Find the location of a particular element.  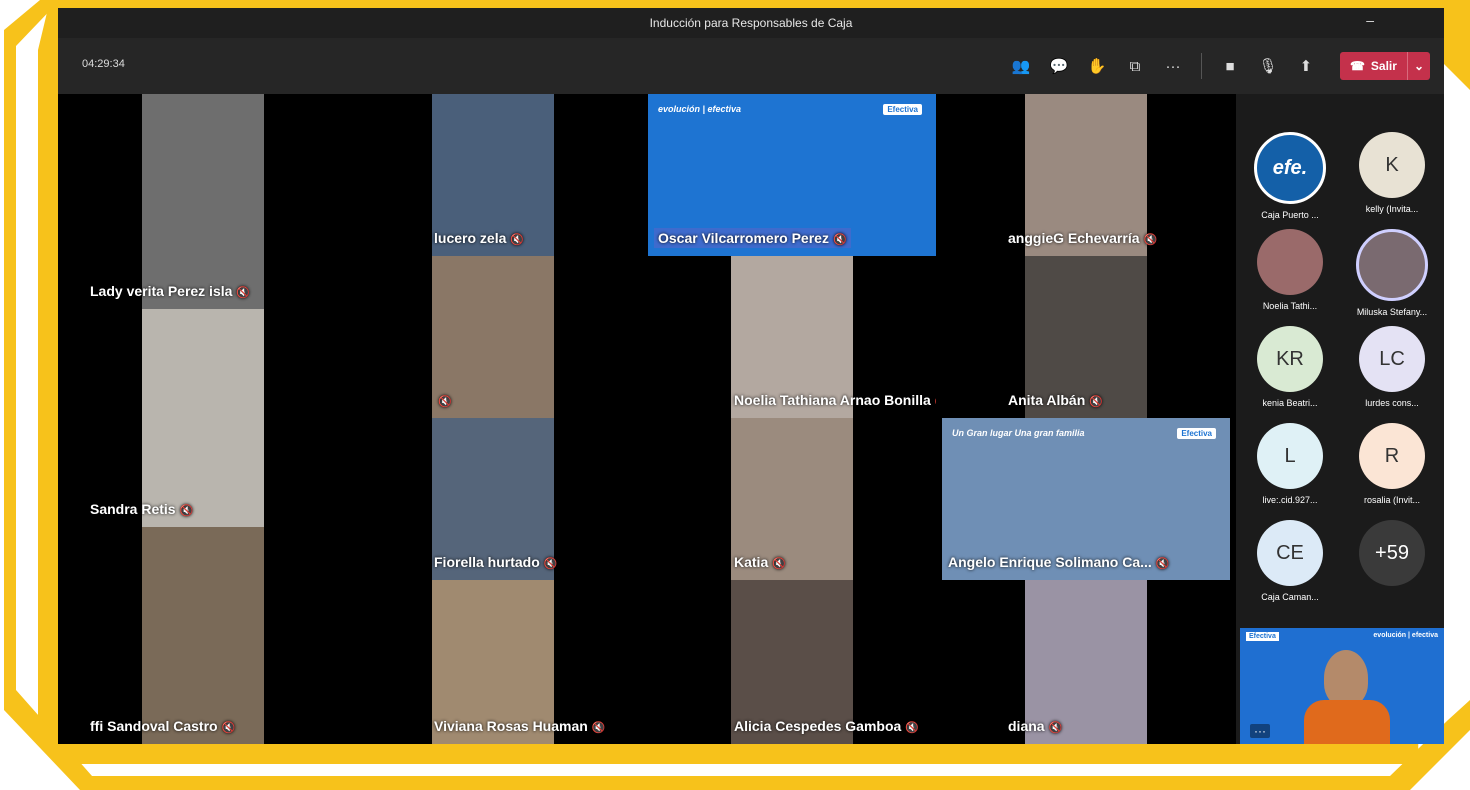

participant-name-label: 🔇 is located at coordinates (443, 400).